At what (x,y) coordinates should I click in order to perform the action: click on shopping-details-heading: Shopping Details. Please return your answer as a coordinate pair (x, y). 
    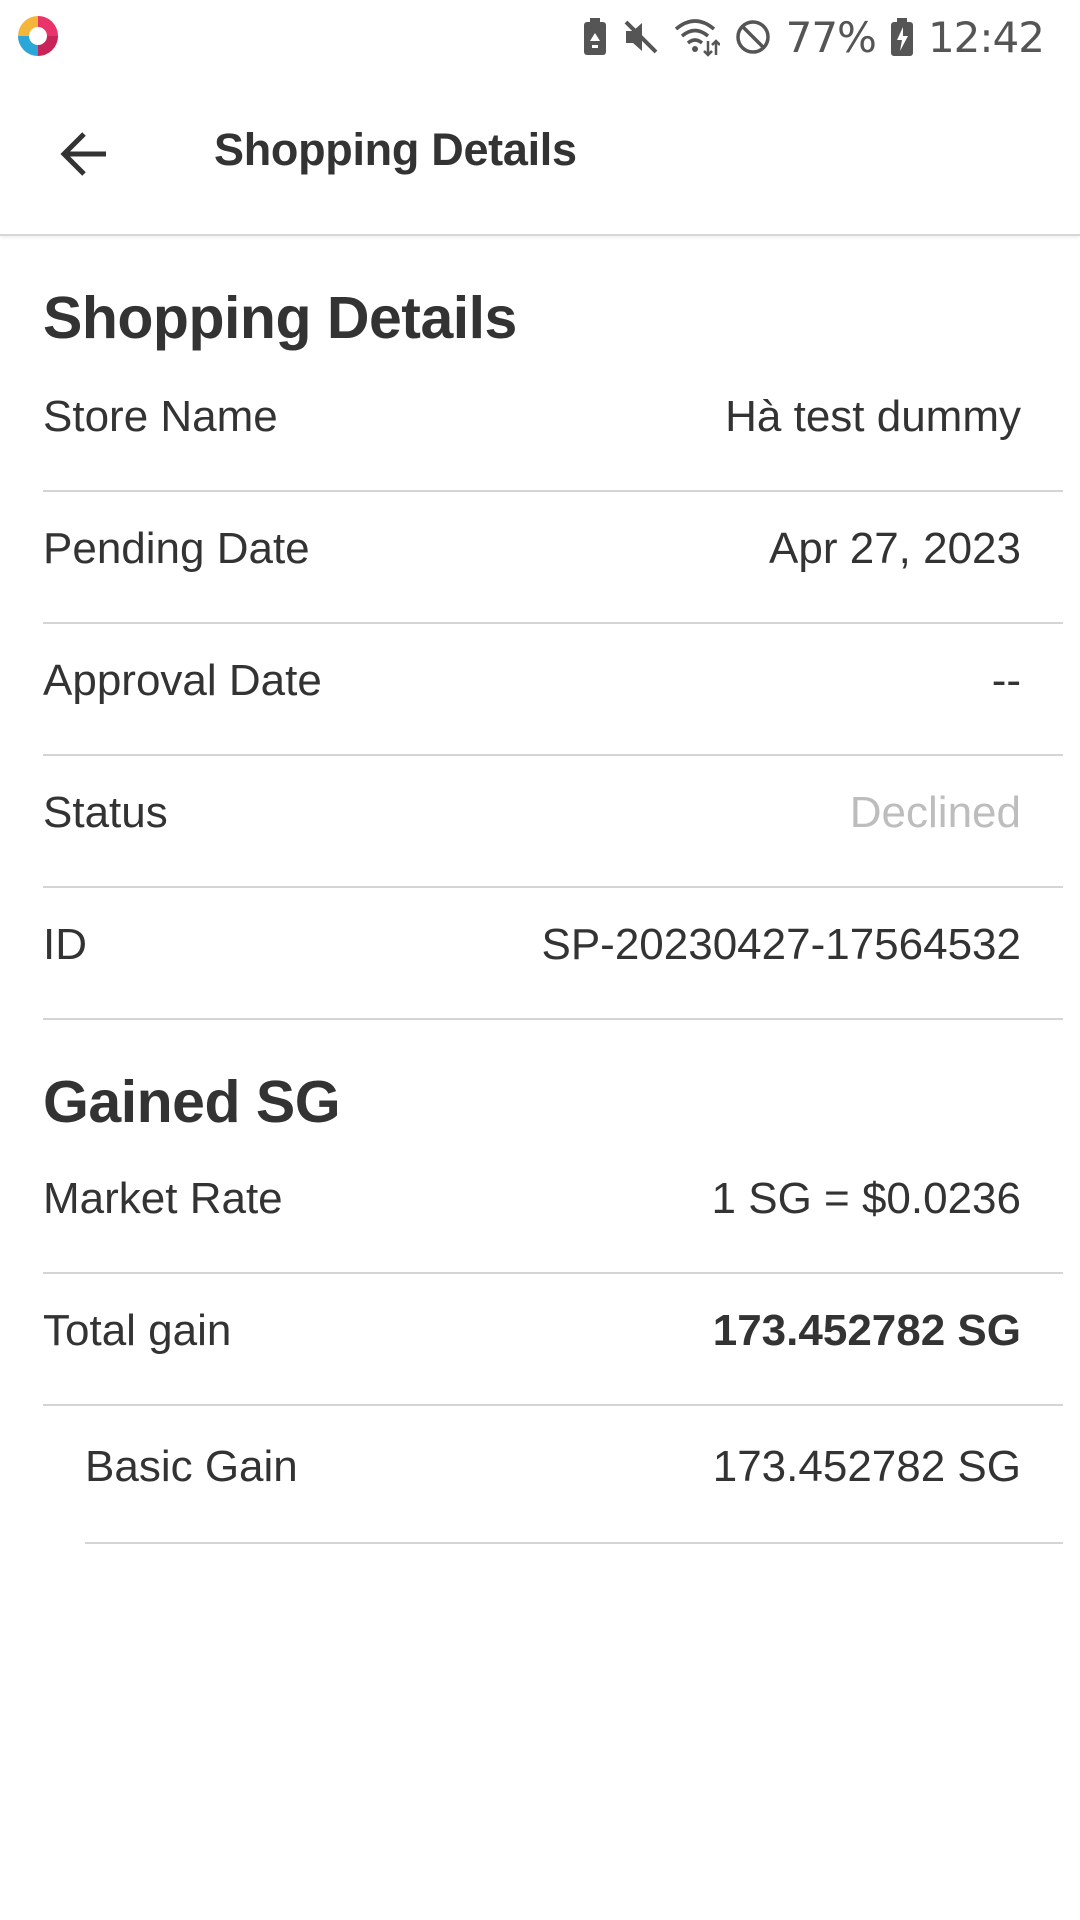
    Looking at the image, I should click on (280, 318).